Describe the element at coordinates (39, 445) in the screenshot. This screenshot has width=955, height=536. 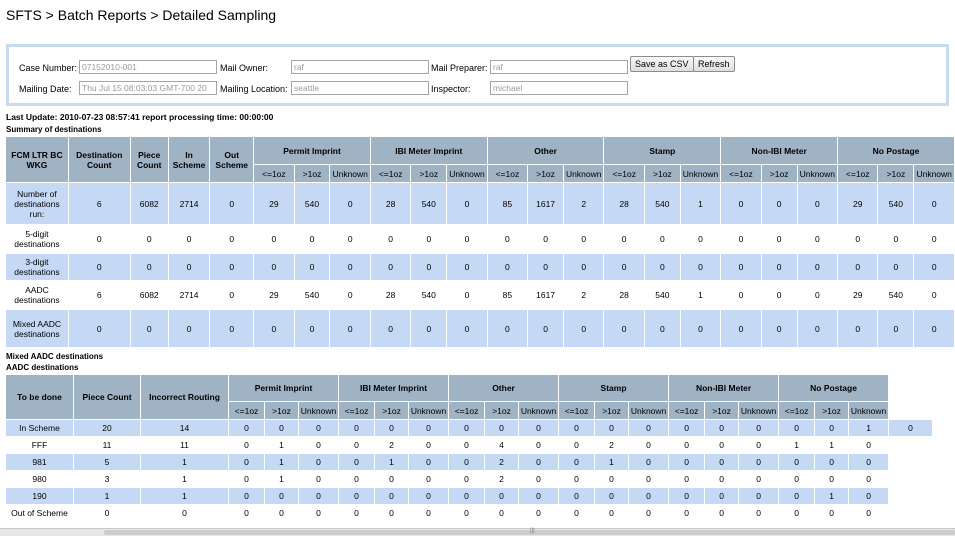
I see `row-label: FFF` at that location.